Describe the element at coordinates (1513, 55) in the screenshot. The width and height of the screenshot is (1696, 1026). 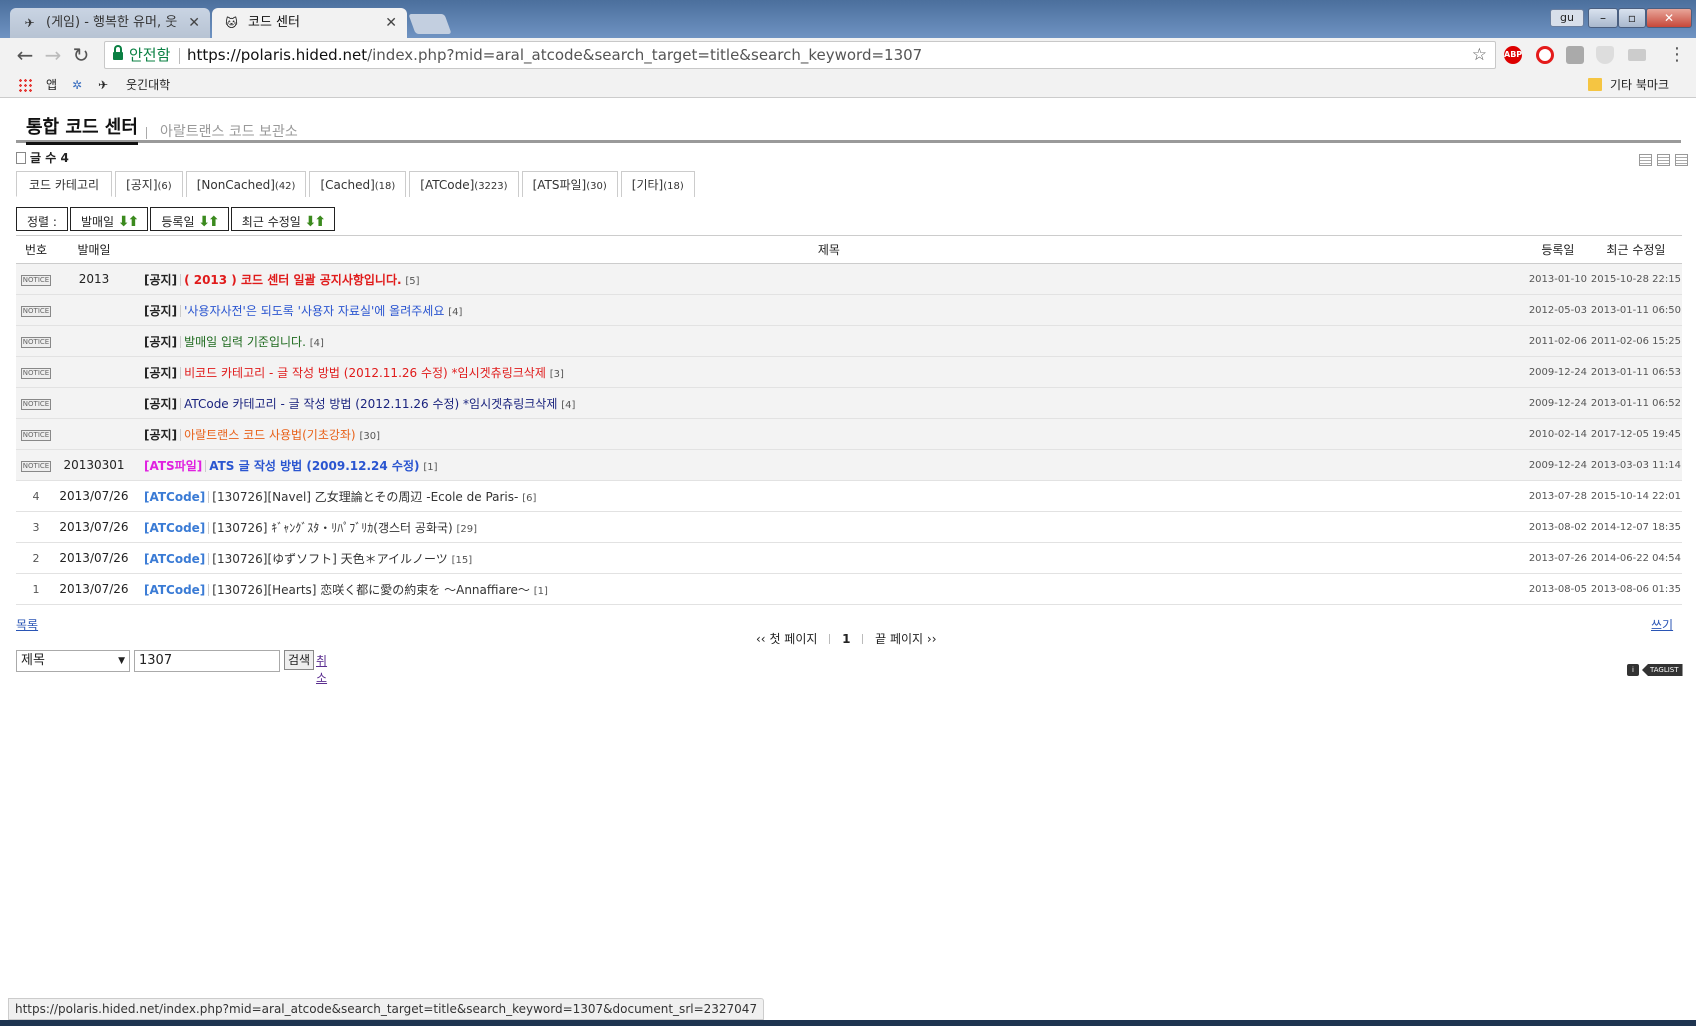
I see `adblock-icon: ABP` at that location.